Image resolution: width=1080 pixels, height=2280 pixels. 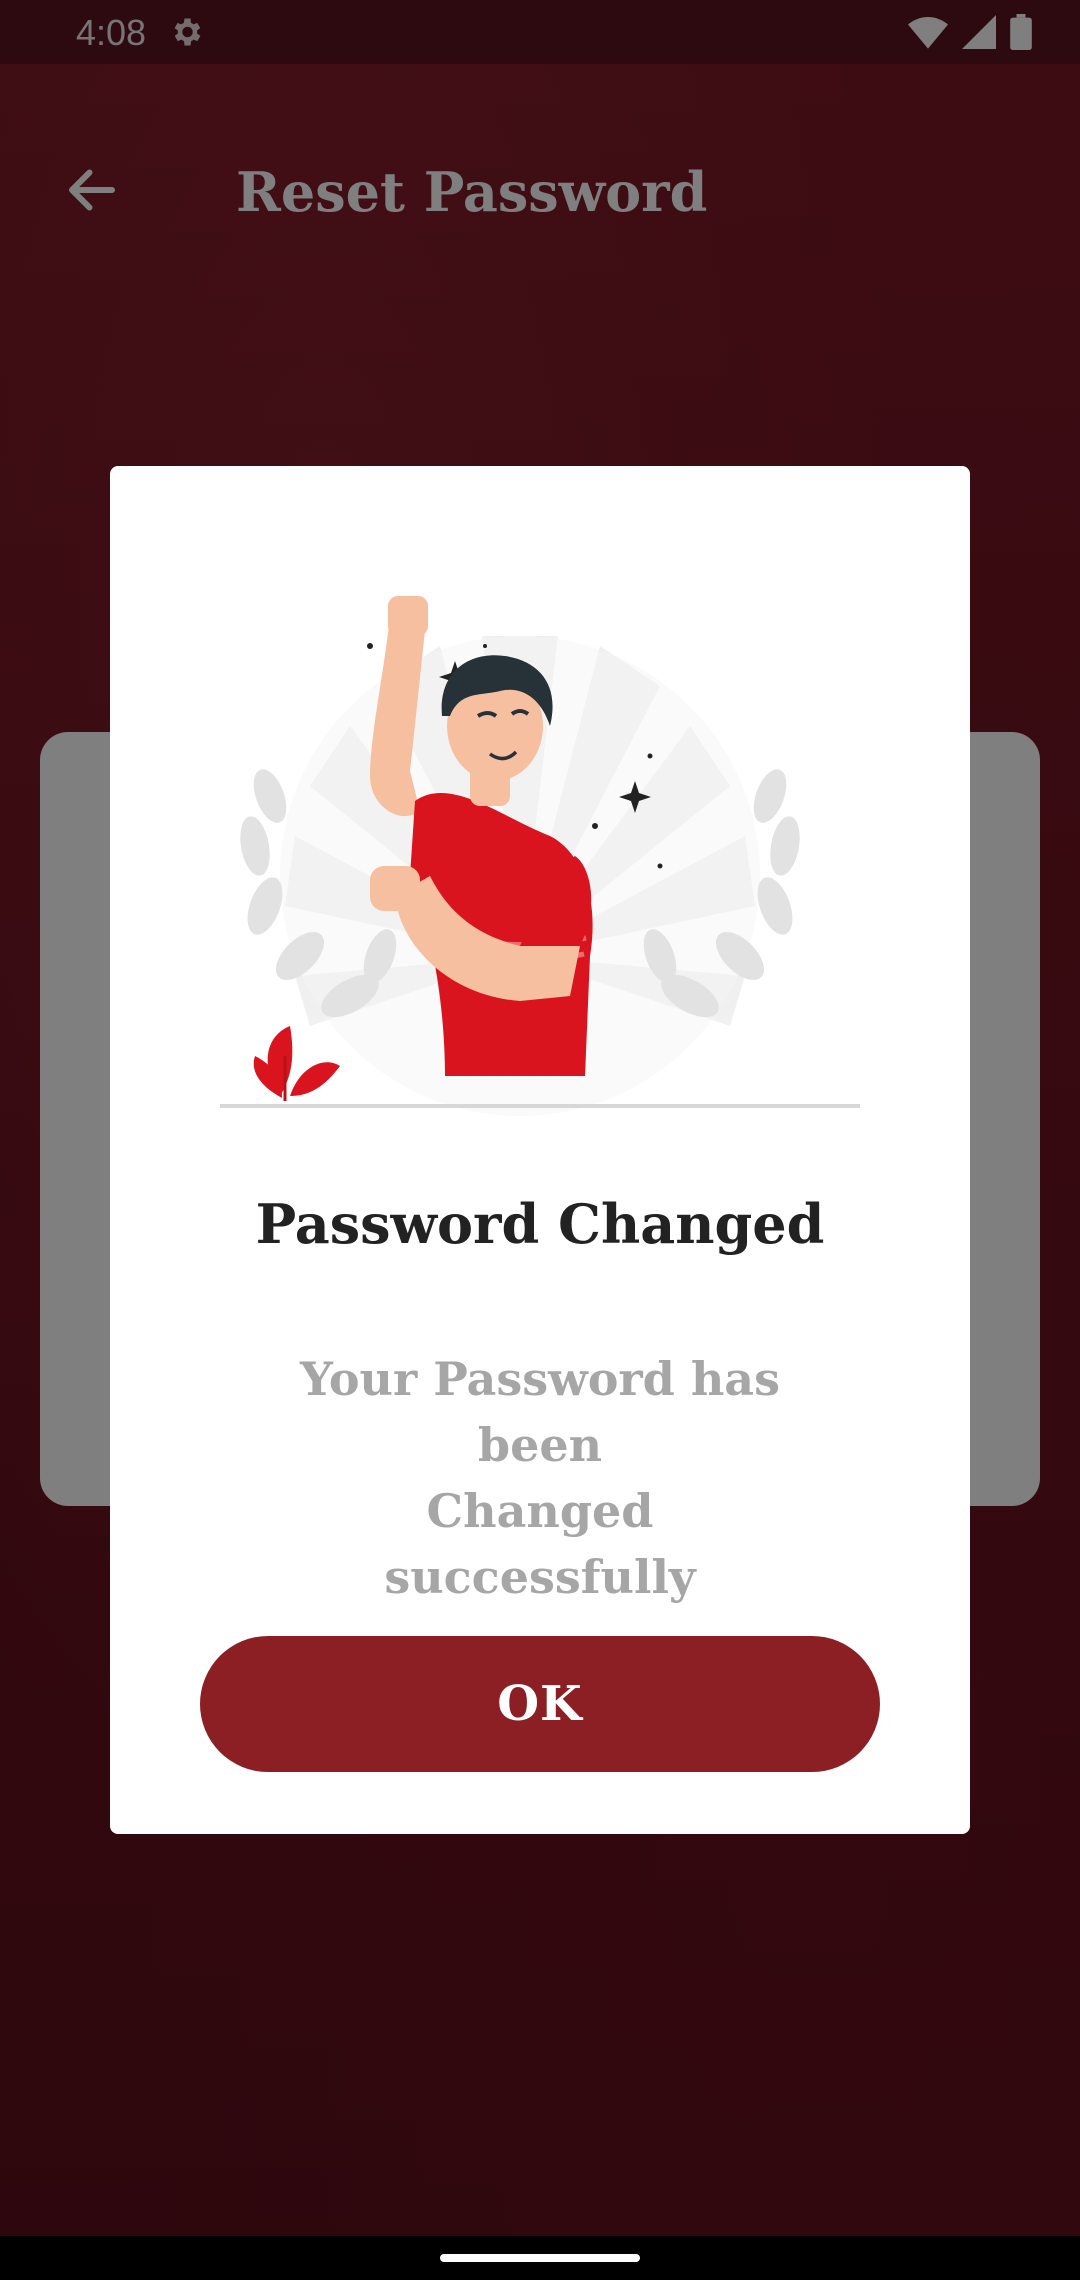 I want to click on dialog-message-line: Your Password has been, so click(x=539, y=1412).